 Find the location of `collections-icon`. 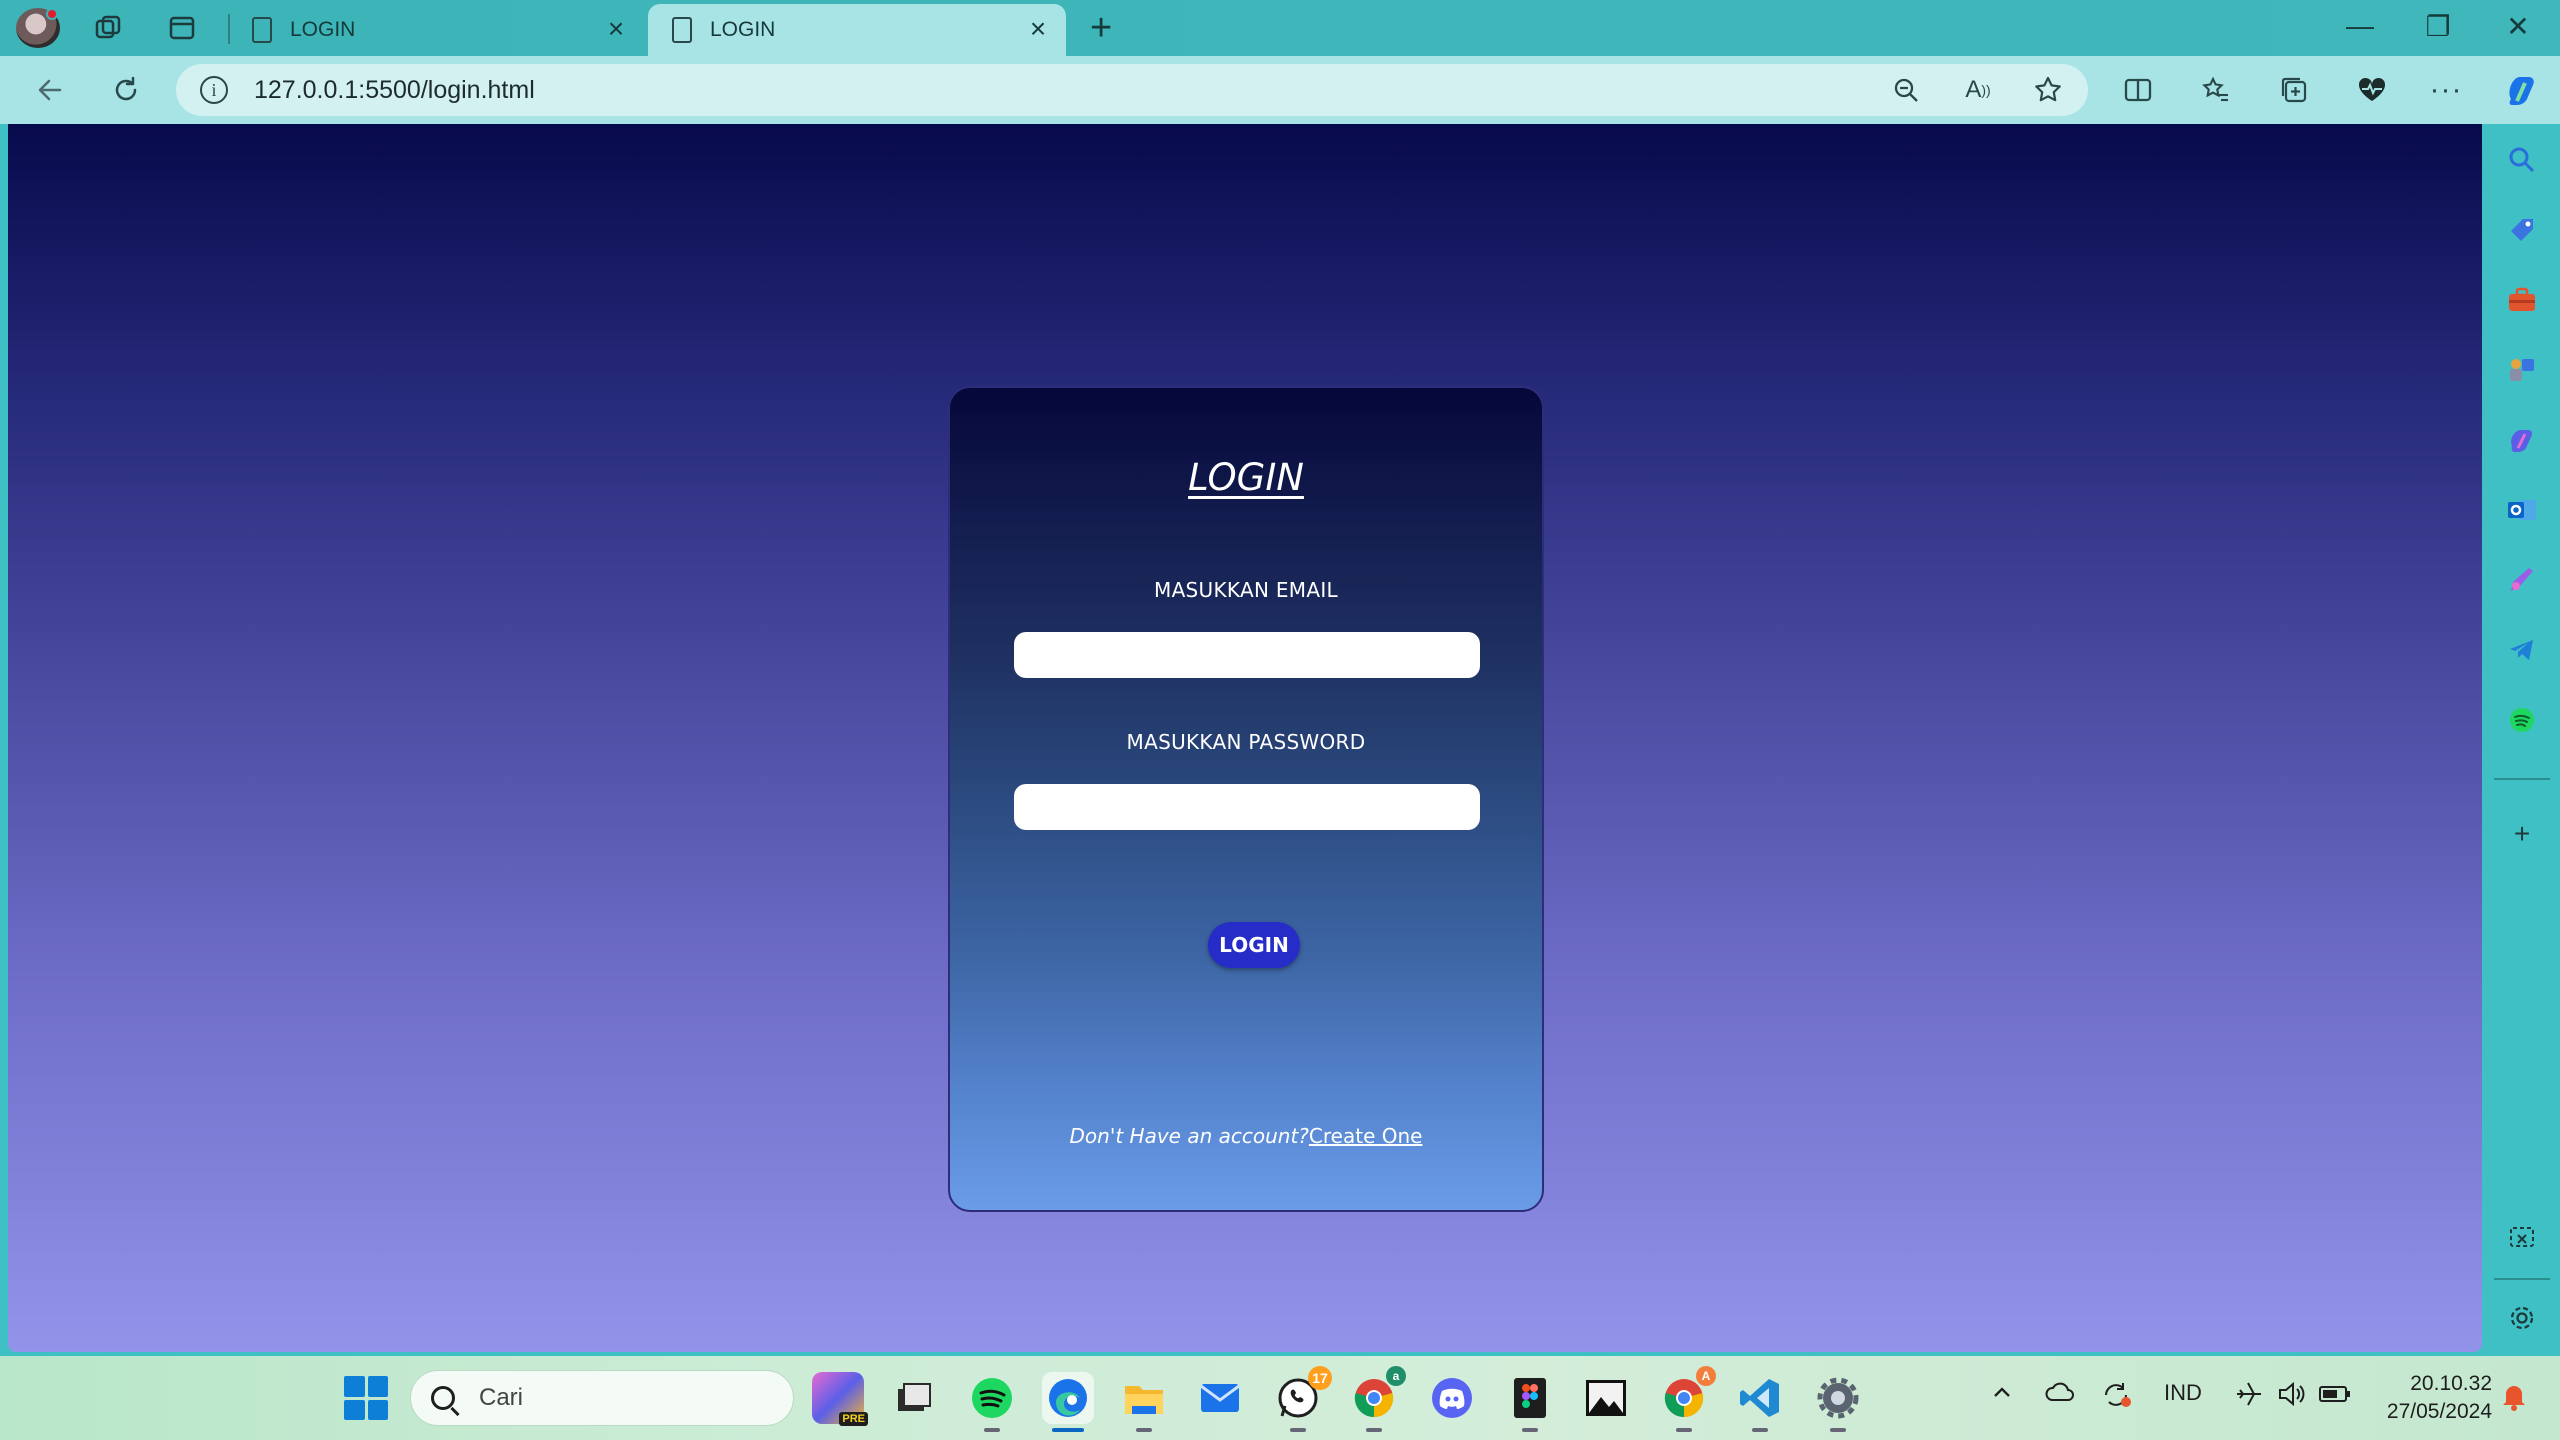

collections-icon is located at coordinates (2294, 90).